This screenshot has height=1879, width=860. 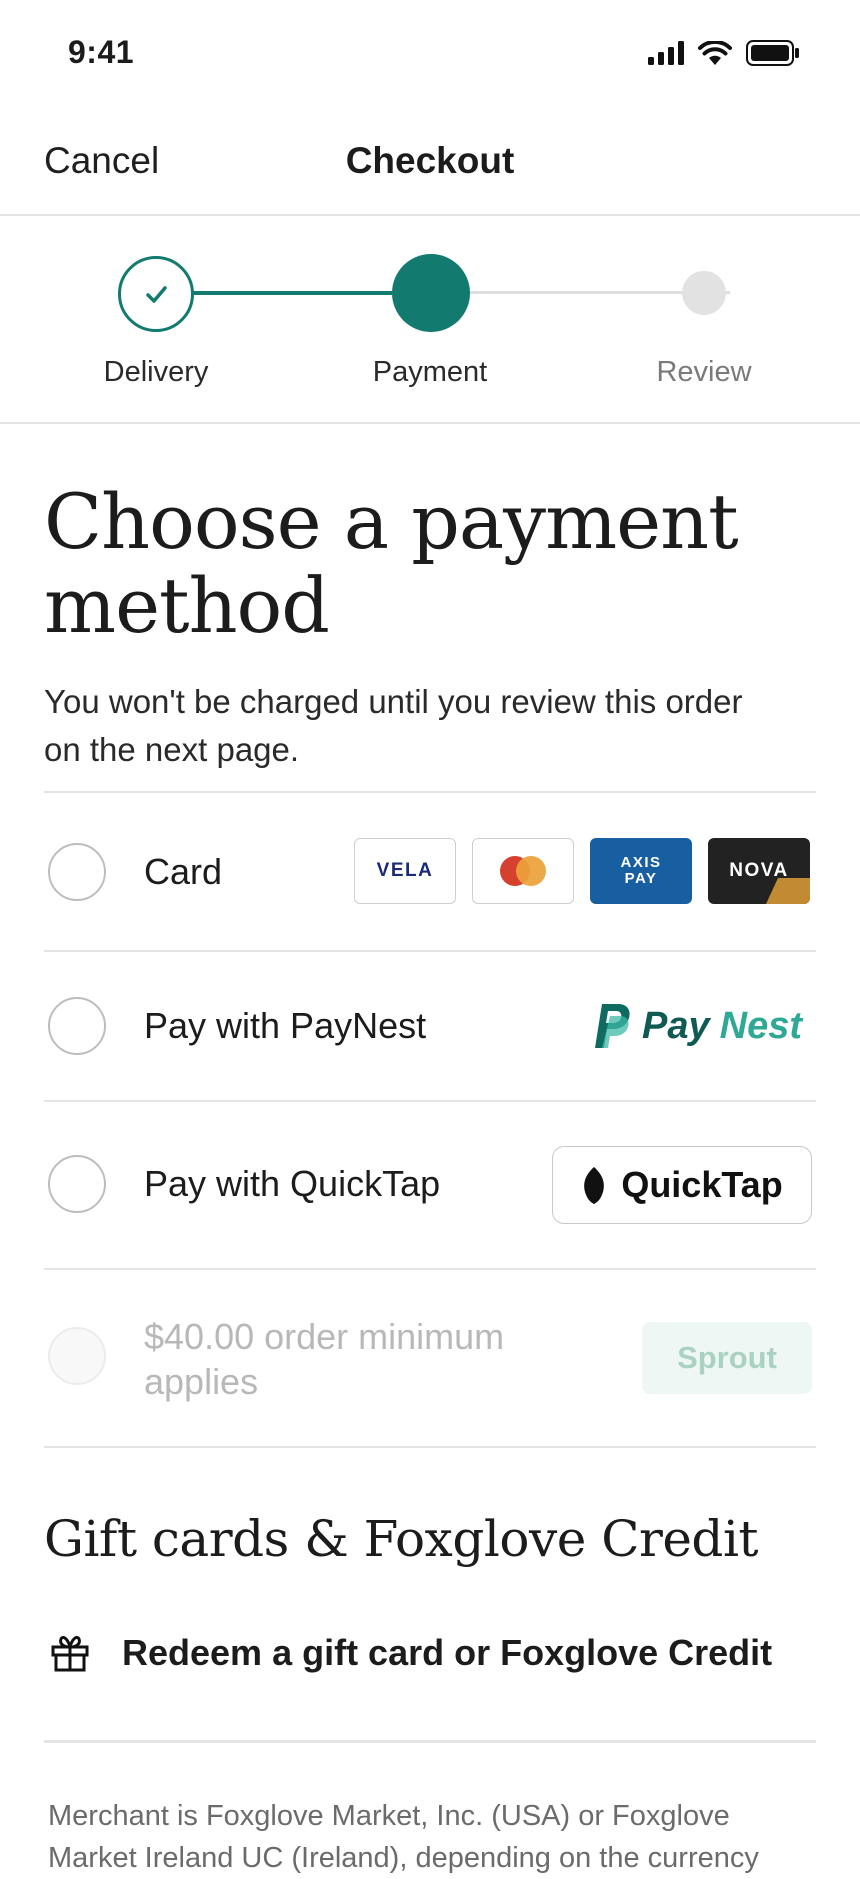 I want to click on nova-logo-text: NOVA, so click(x=759, y=870).